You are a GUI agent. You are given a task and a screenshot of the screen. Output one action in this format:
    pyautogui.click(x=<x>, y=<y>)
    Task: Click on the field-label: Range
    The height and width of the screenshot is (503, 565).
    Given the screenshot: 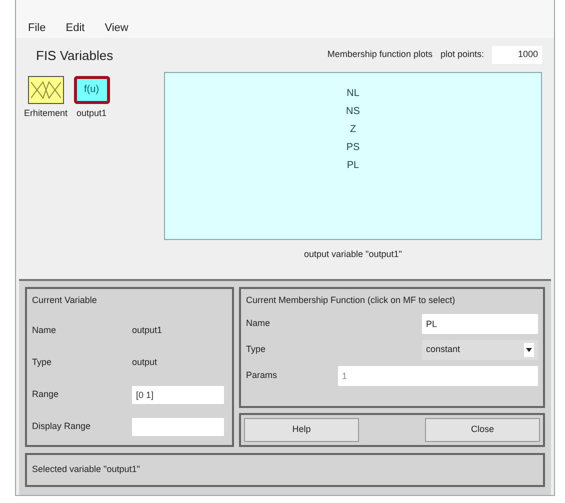 What is the action you would take?
    pyautogui.click(x=46, y=394)
    